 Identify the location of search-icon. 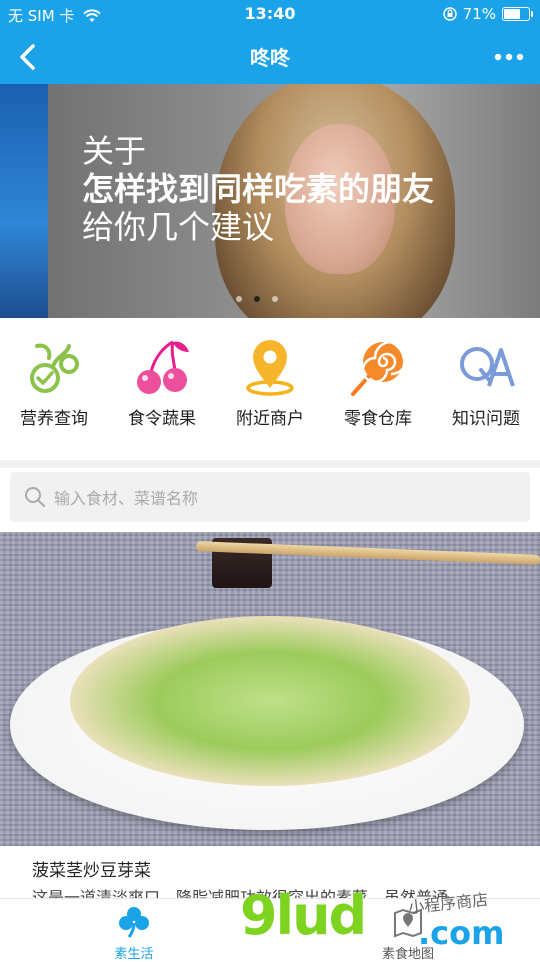
(35, 497).